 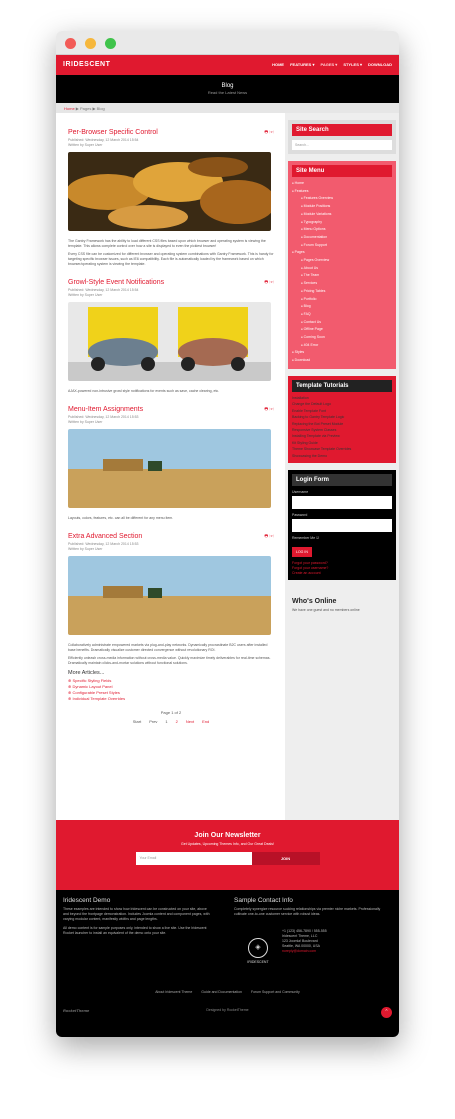 What do you see at coordinates (342, 525) in the screenshot?
I see `password-input` at bounding box center [342, 525].